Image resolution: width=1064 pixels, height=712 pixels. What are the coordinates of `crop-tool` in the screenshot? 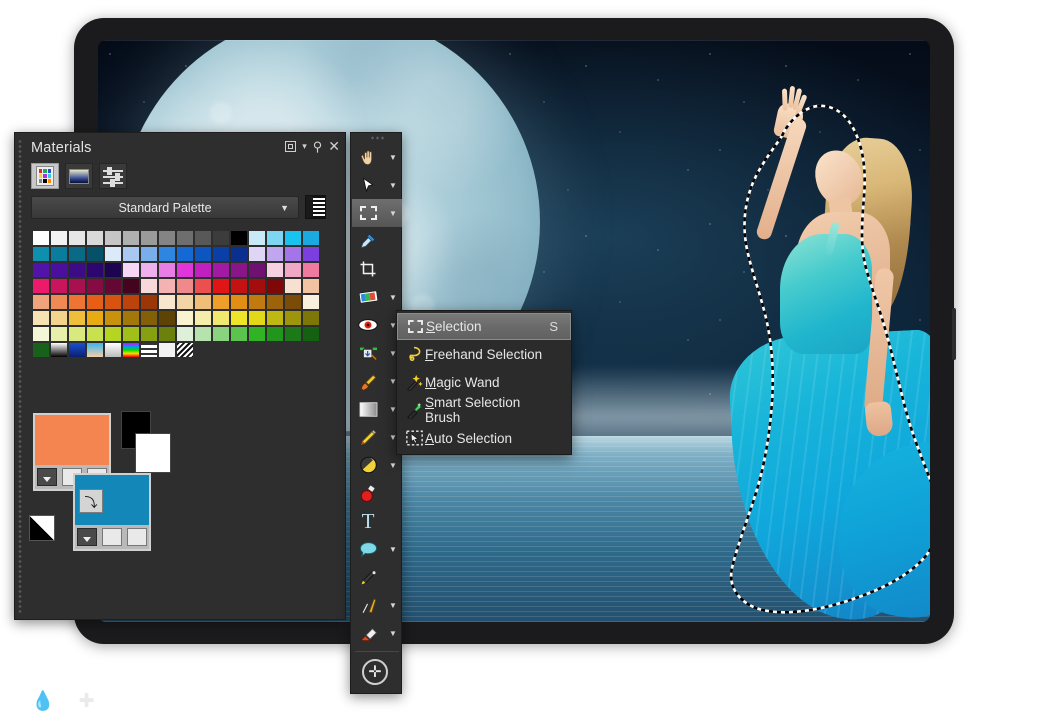 It's located at (377, 269).